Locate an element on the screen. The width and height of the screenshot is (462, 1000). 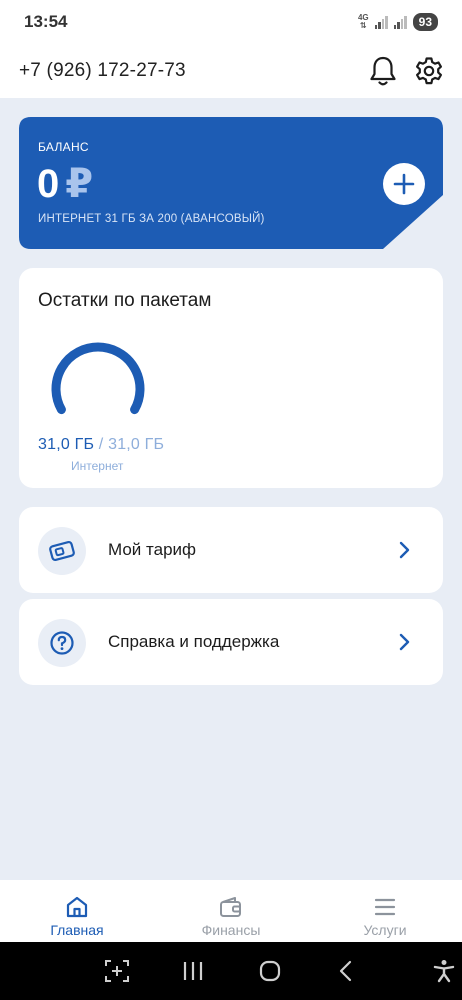
help-support-item: Справка и поддержка is located at coordinates (231, 642).